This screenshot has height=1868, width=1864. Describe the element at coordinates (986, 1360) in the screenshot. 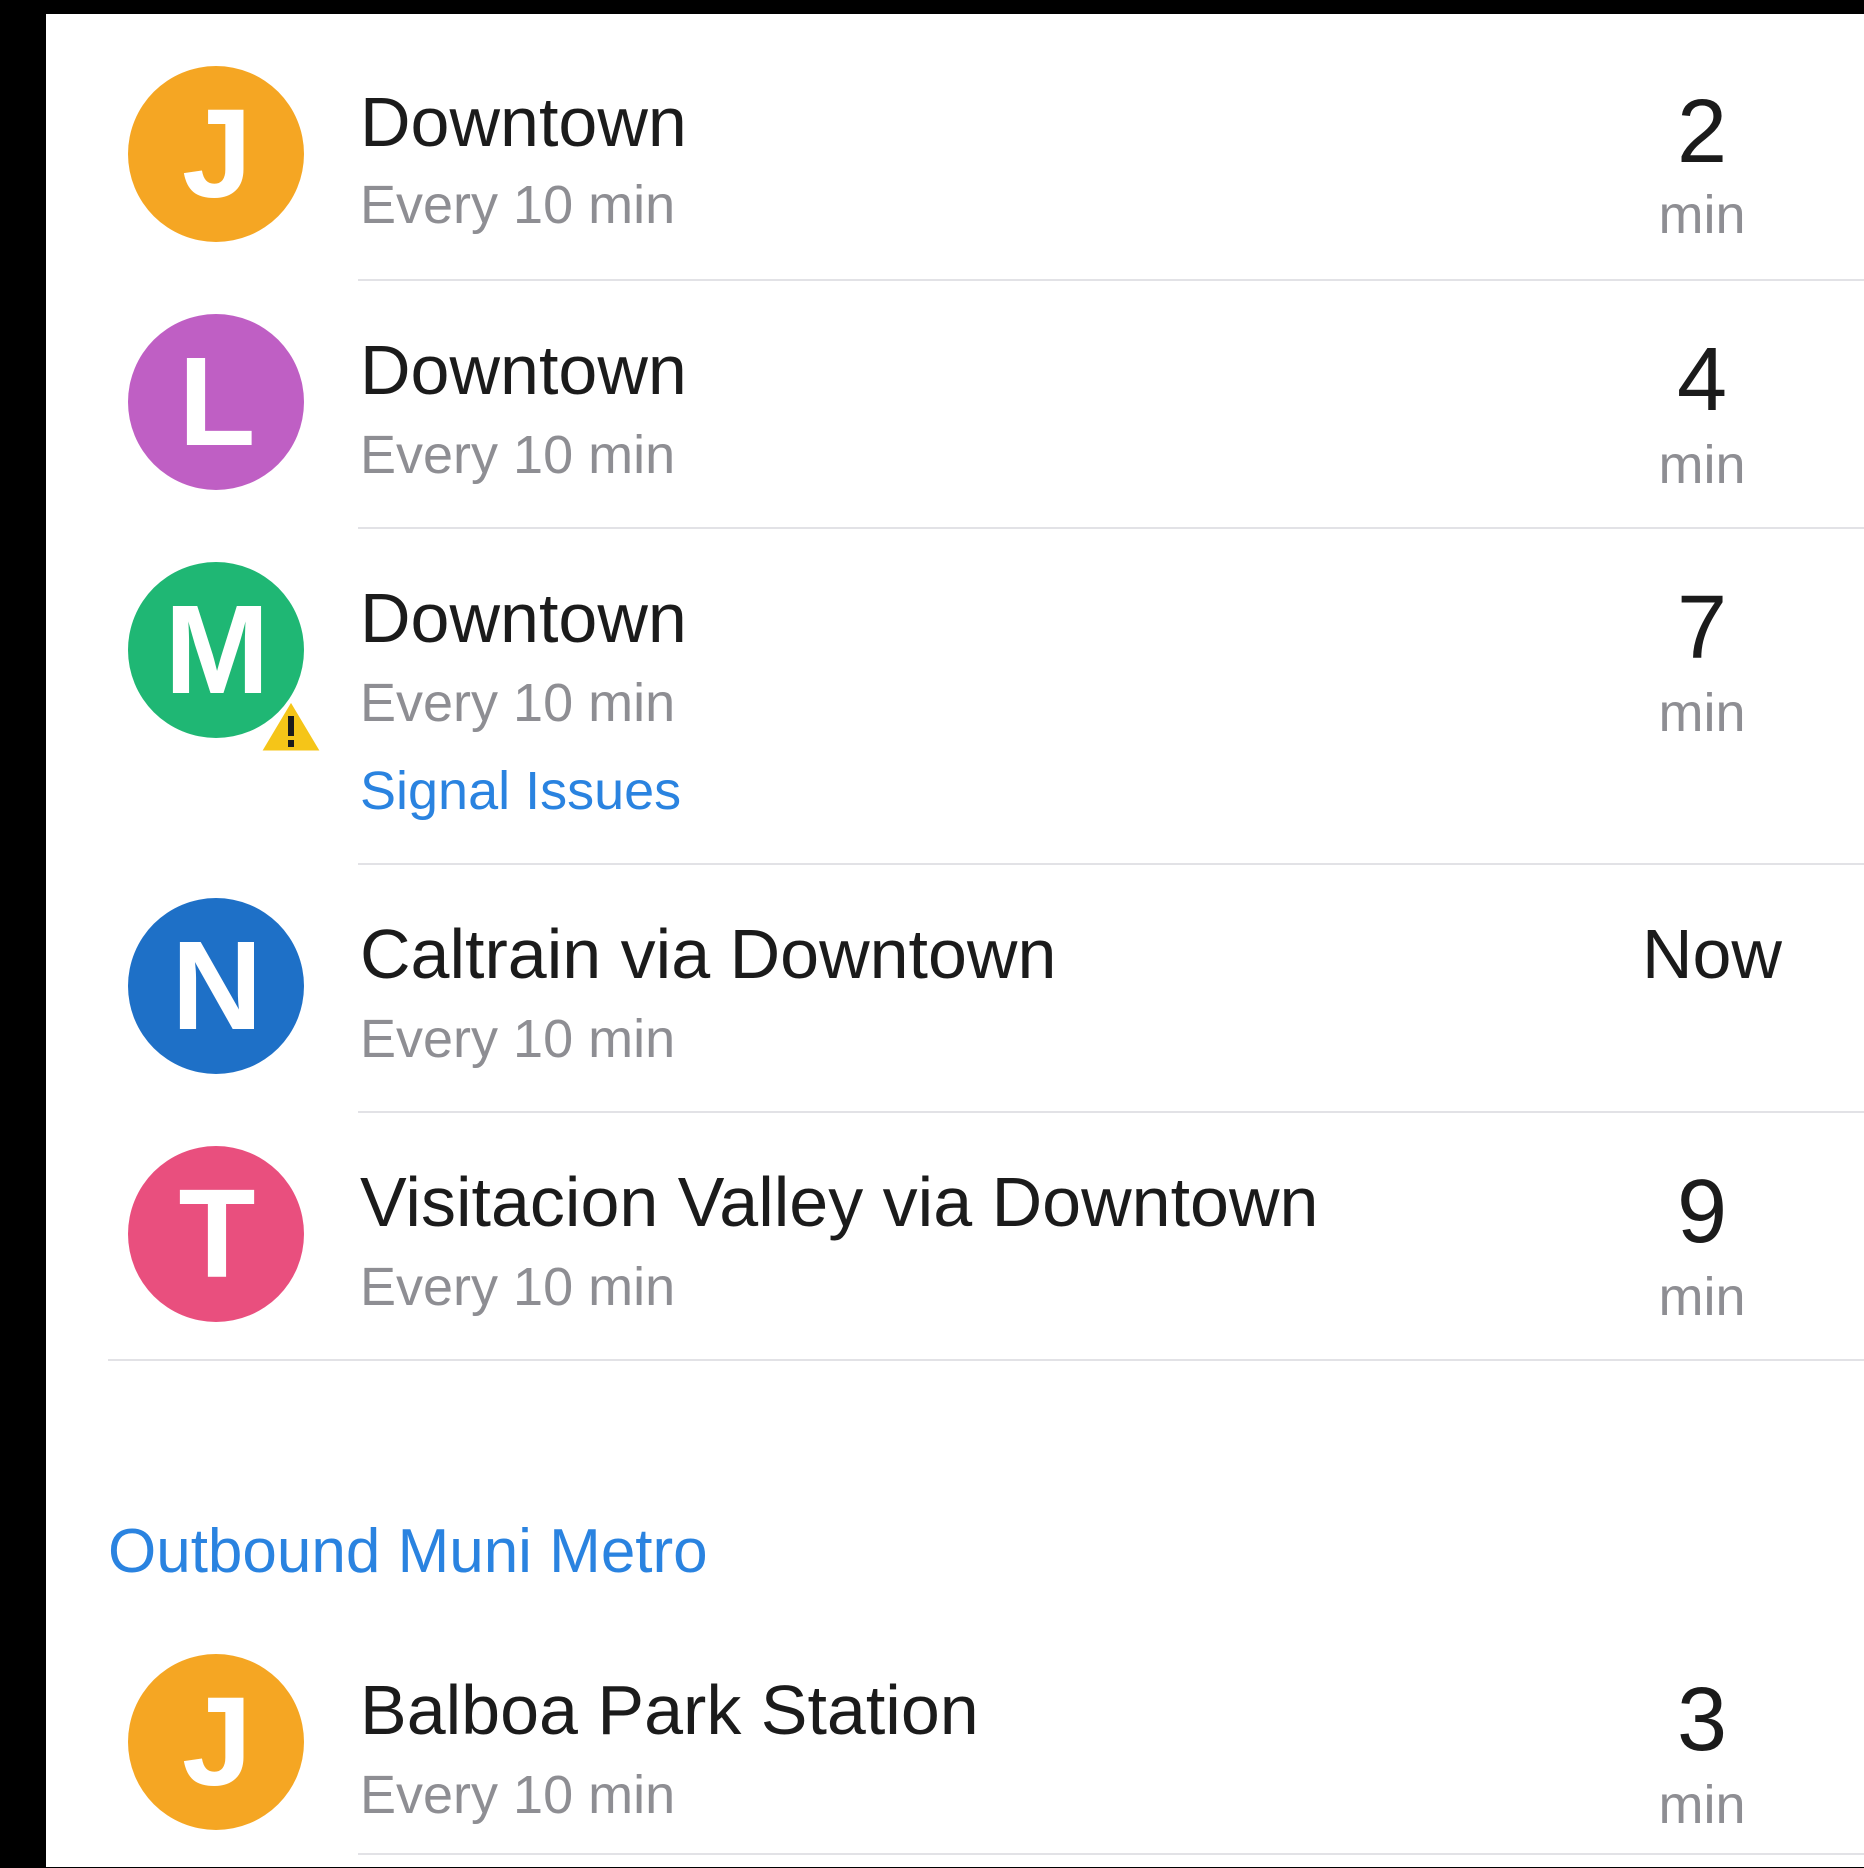

I see `section-separator` at that location.